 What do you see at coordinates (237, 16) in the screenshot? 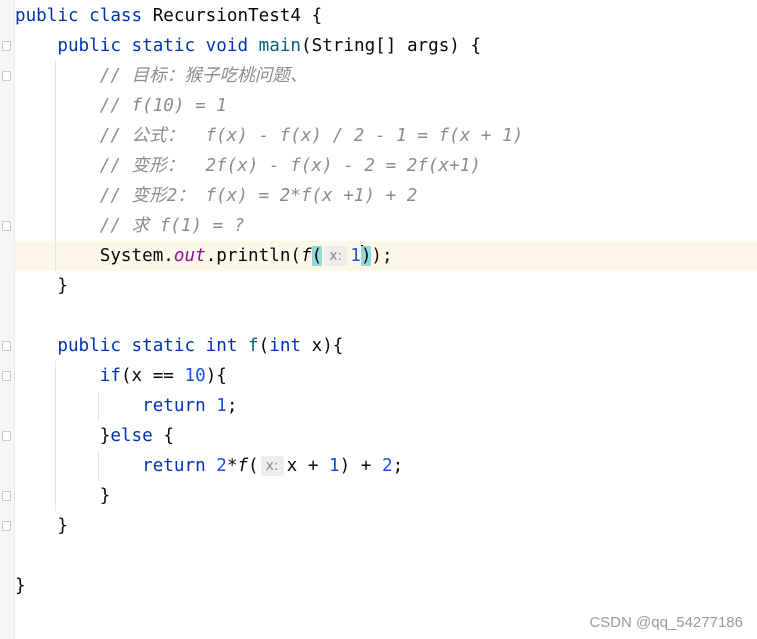
I see `code-token: RecursionTest4 {` at bounding box center [237, 16].